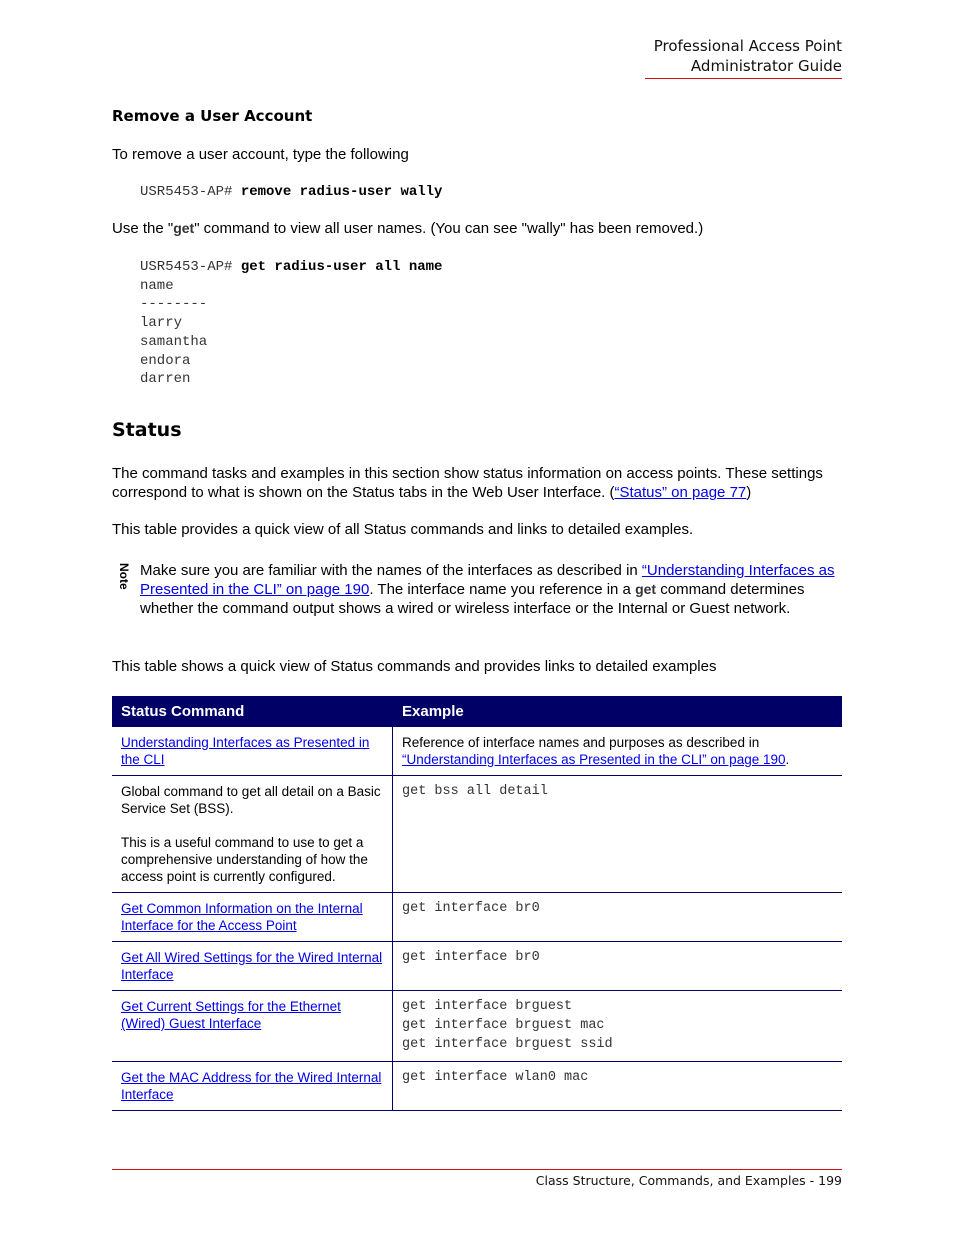 The image size is (954, 1235). I want to click on example-command: get interface brguest mac, so click(503, 1025).